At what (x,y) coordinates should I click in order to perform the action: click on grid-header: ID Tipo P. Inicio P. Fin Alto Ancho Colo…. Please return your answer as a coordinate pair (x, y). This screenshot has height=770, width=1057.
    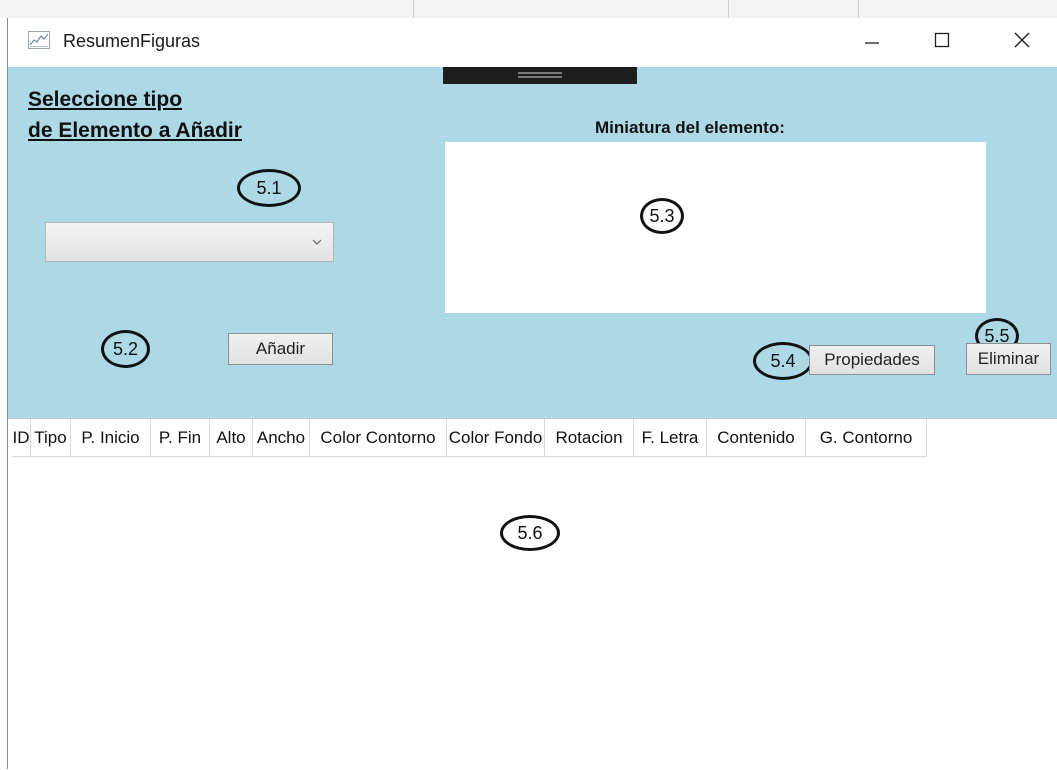
    Looking at the image, I should click on (469, 438).